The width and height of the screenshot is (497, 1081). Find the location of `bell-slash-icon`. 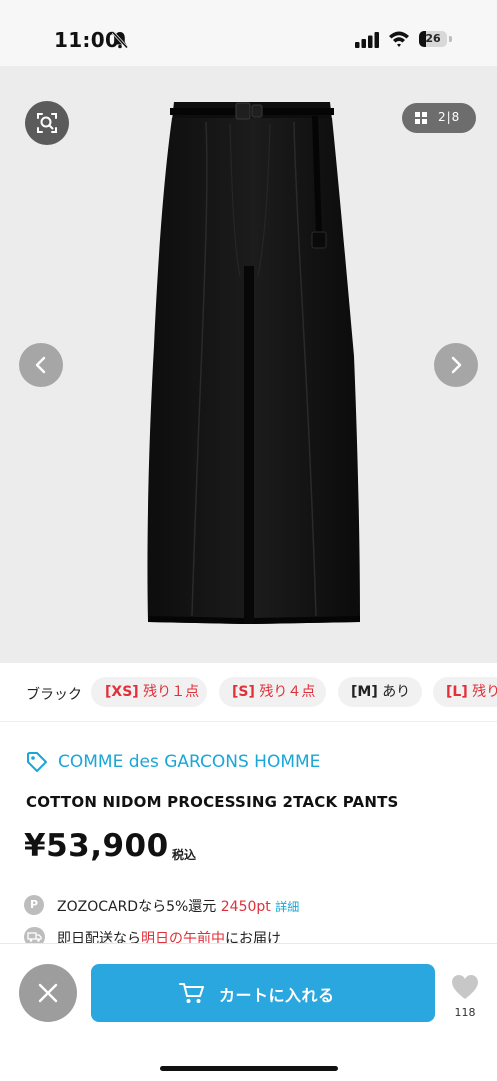

bell-slash-icon is located at coordinates (120, 40).